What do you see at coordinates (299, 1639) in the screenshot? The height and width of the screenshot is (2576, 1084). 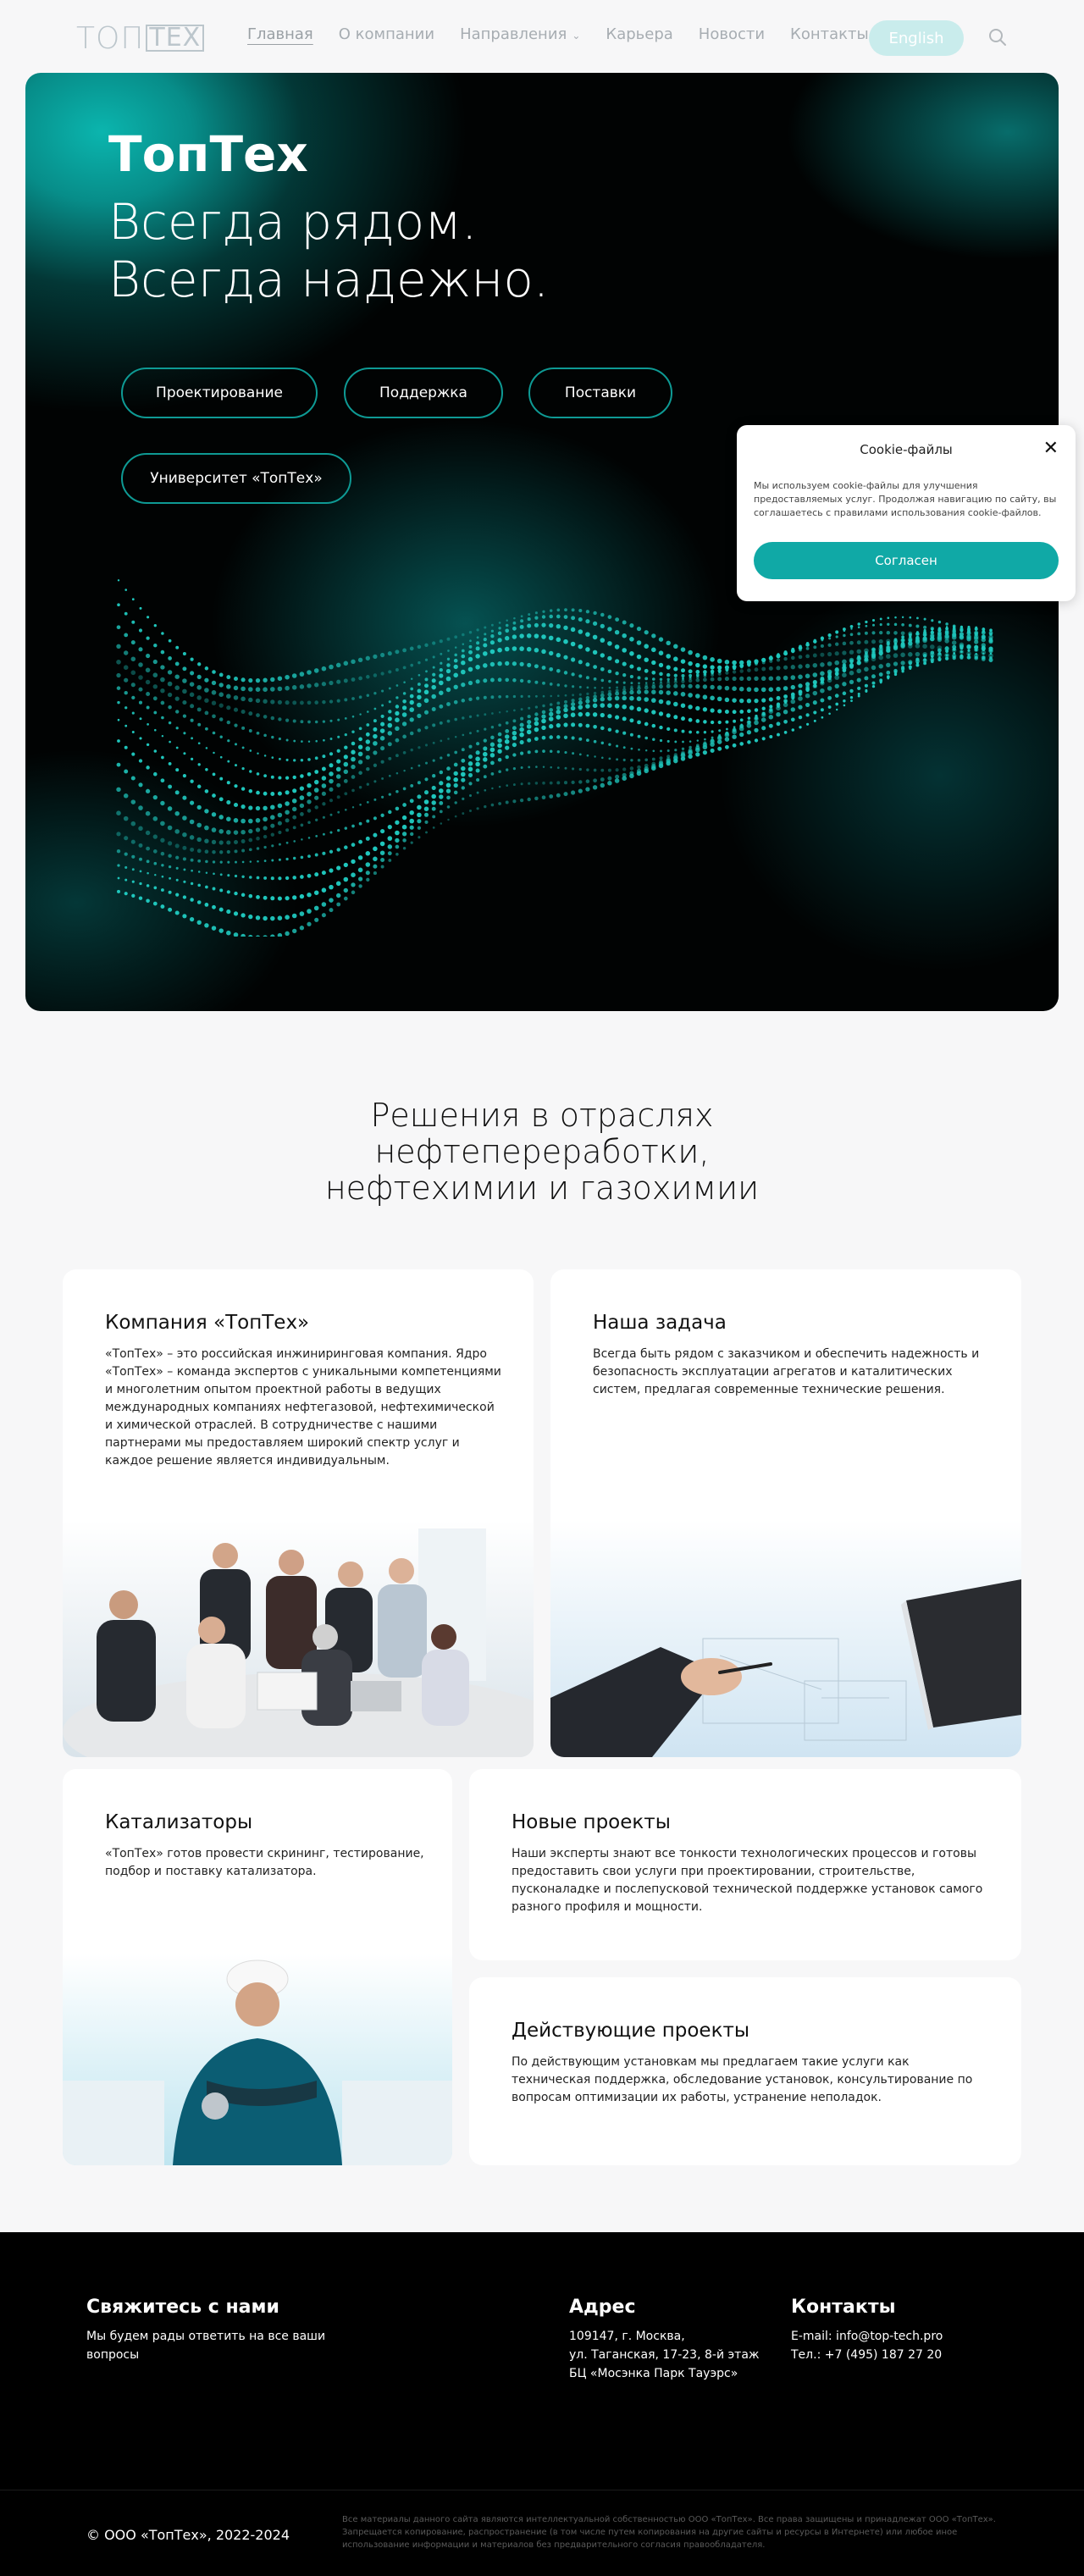 I see `team-photo` at bounding box center [299, 1639].